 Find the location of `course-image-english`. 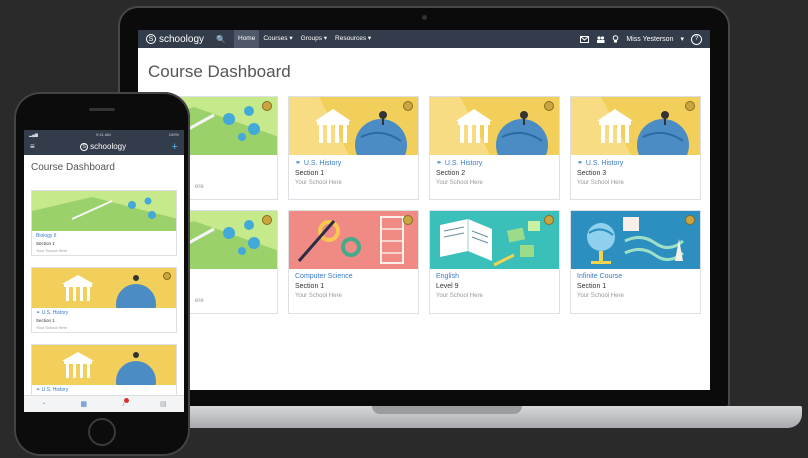

course-image-english is located at coordinates (494, 240).